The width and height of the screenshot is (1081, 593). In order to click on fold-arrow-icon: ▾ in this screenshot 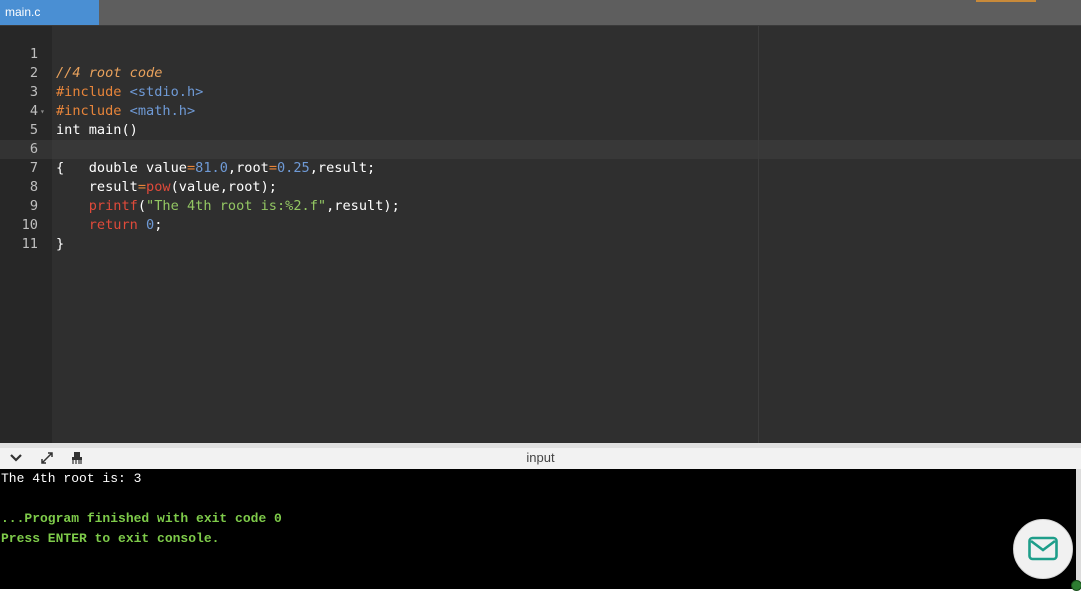, I will do `click(42, 111)`.